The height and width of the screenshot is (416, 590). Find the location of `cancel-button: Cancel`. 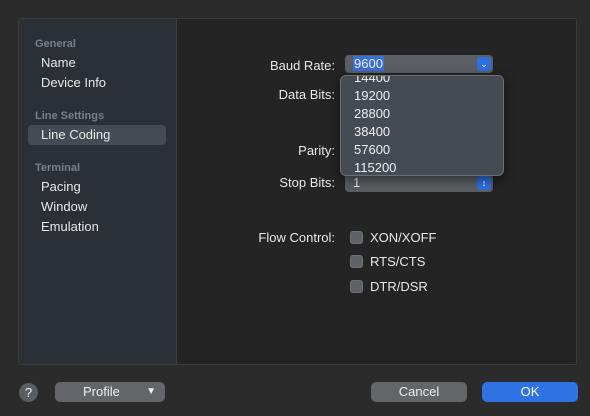

cancel-button: Cancel is located at coordinates (419, 392).